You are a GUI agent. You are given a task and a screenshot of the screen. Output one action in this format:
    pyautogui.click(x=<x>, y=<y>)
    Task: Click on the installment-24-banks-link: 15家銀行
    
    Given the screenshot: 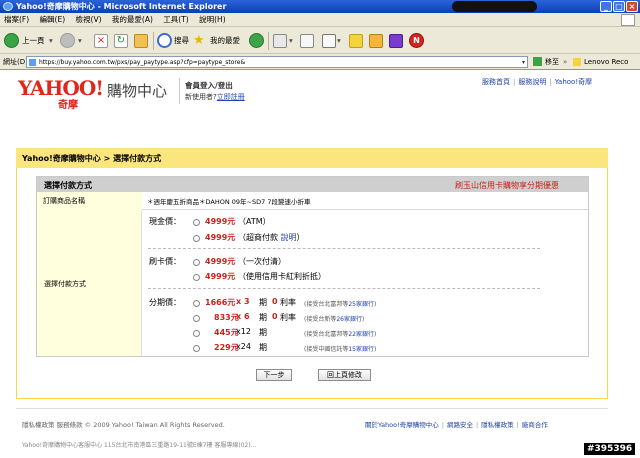 What is the action you would take?
    pyautogui.click(x=361, y=349)
    